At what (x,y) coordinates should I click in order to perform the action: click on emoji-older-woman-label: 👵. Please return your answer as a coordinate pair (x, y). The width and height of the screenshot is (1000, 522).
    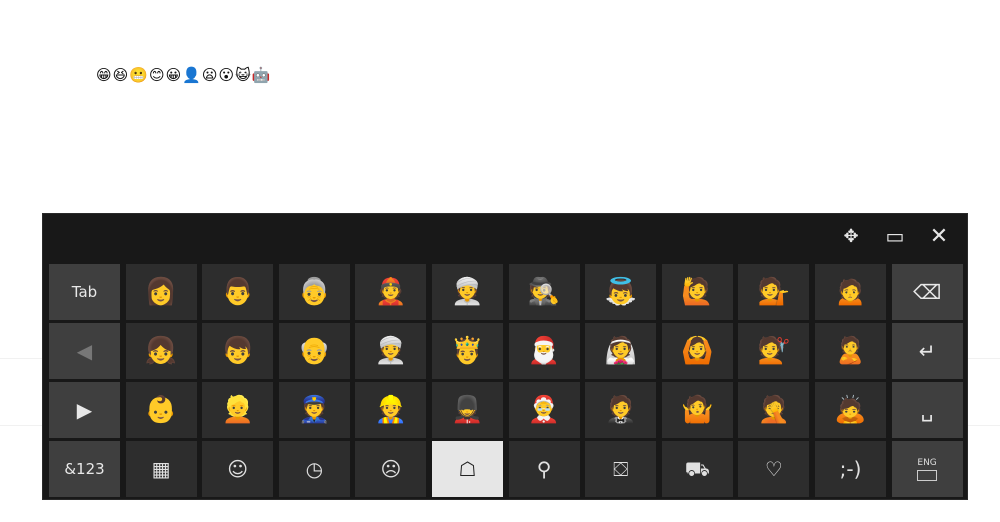
    Looking at the image, I should click on (314, 292).